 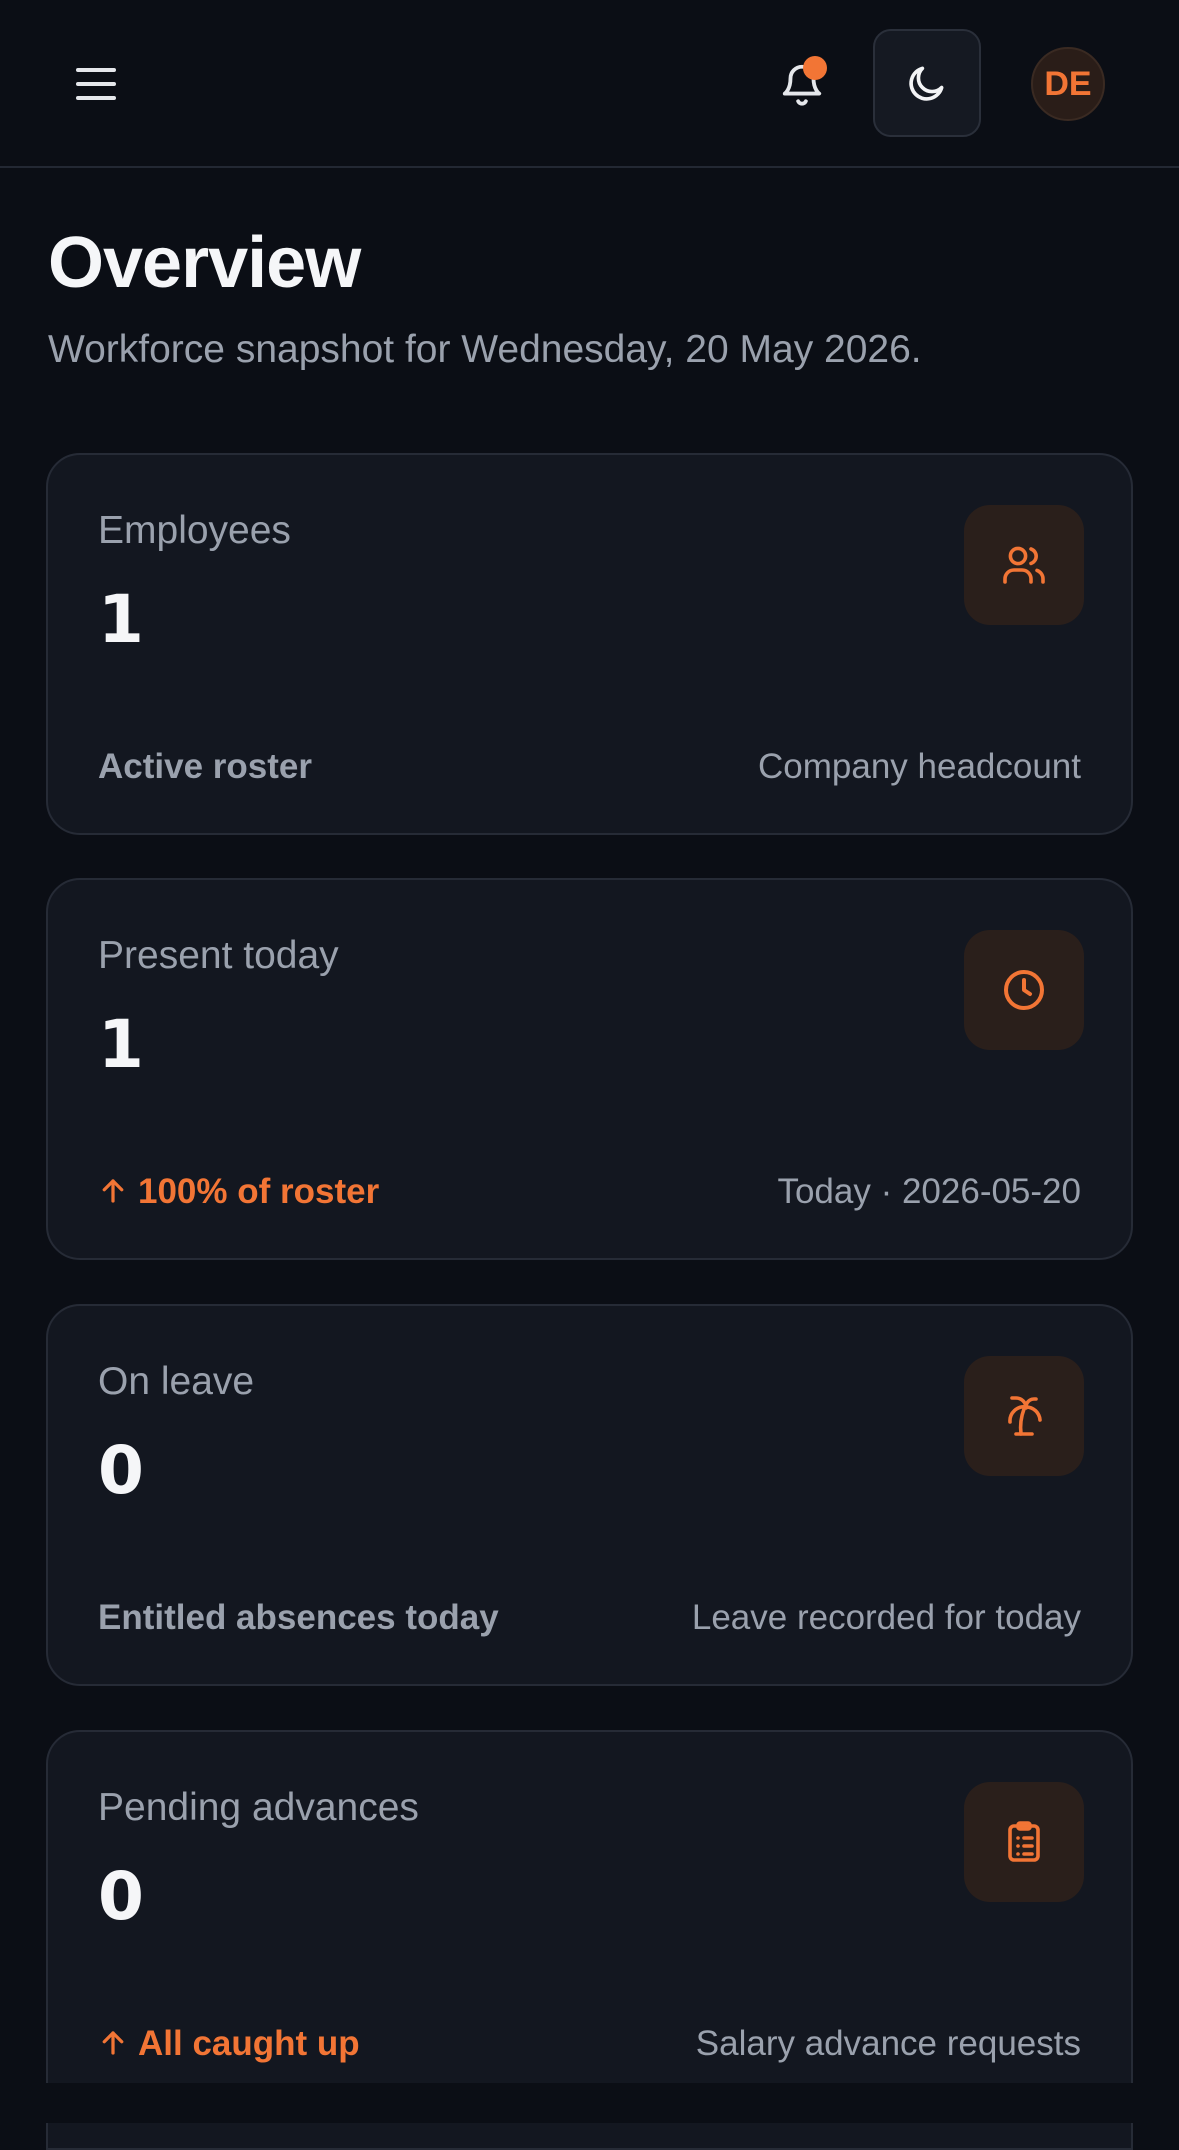 I want to click on top-bar: DE, so click(x=589, y=84).